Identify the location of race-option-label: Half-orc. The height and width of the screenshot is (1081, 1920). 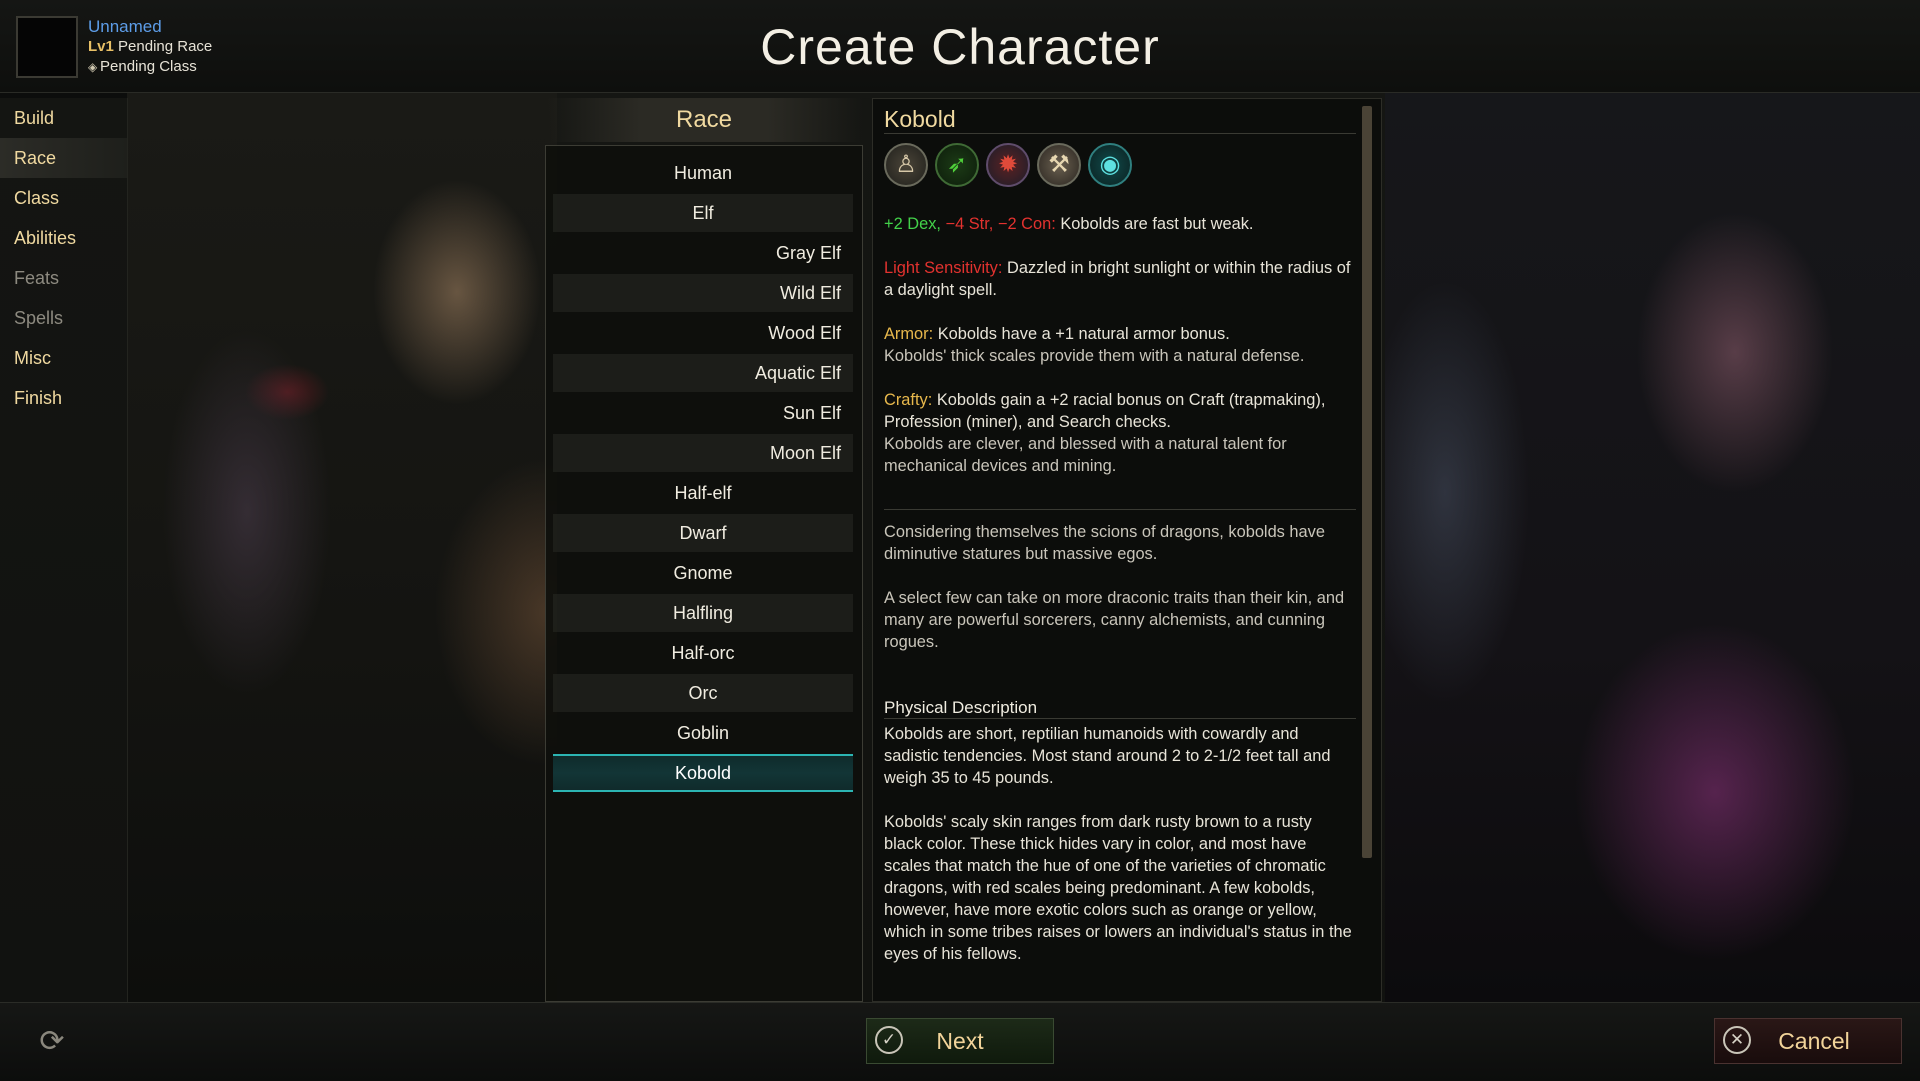
(703, 653).